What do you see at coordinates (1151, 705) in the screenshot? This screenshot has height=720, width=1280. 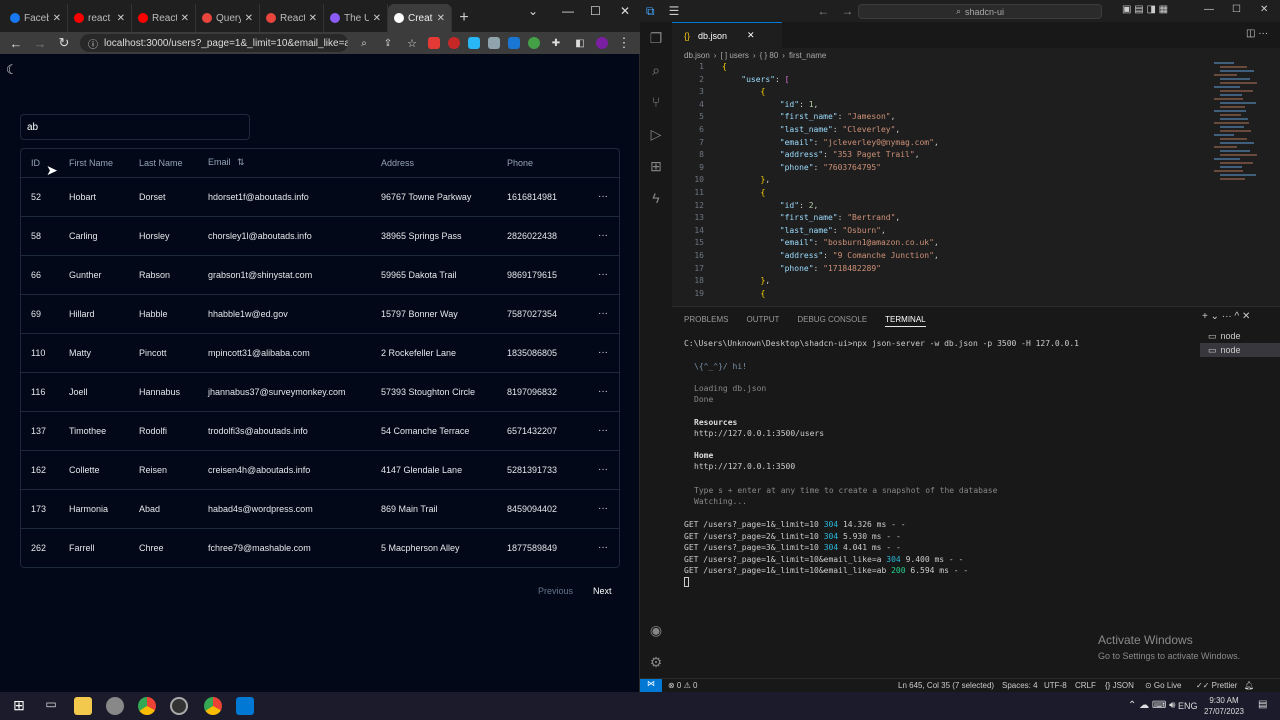 I see `system-tray-icons: ⌃ ☁ ⌨ 🔊︎` at bounding box center [1151, 705].